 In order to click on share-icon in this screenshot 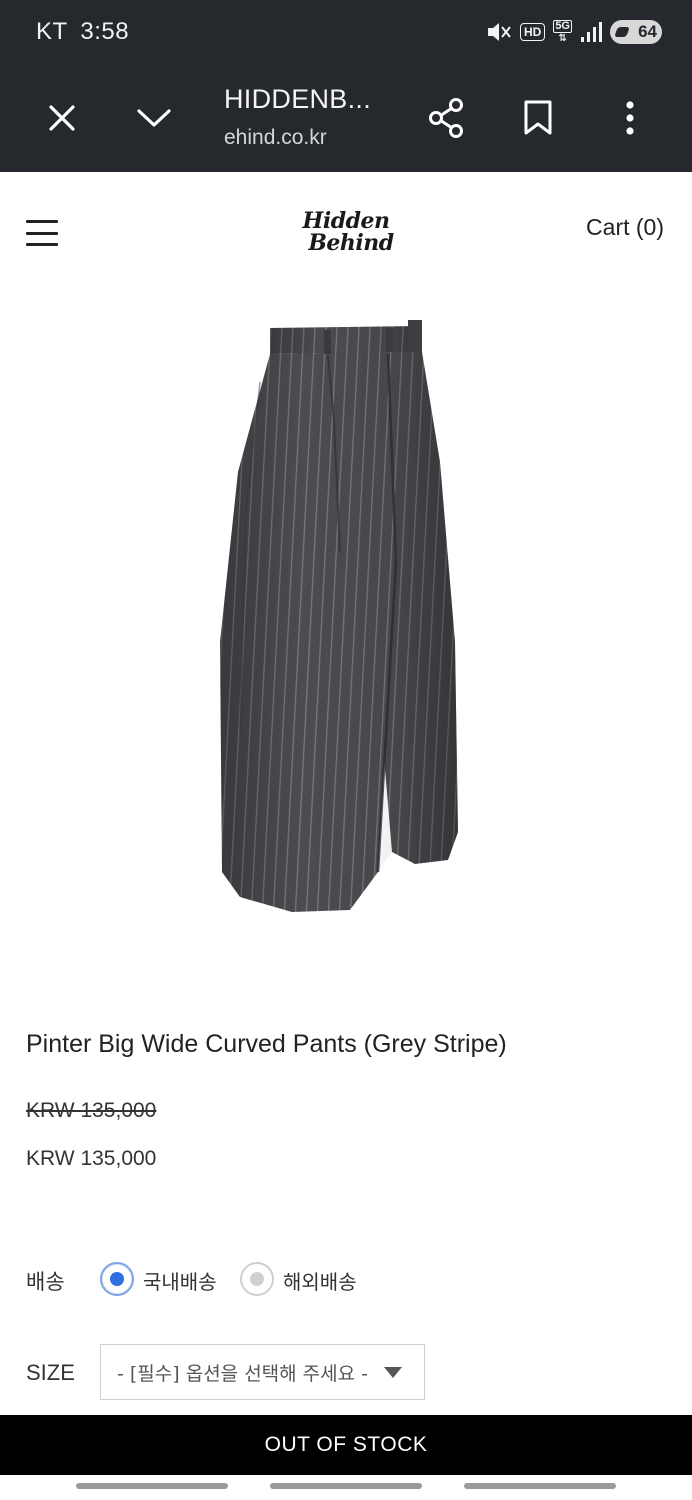, I will do `click(446, 118)`.